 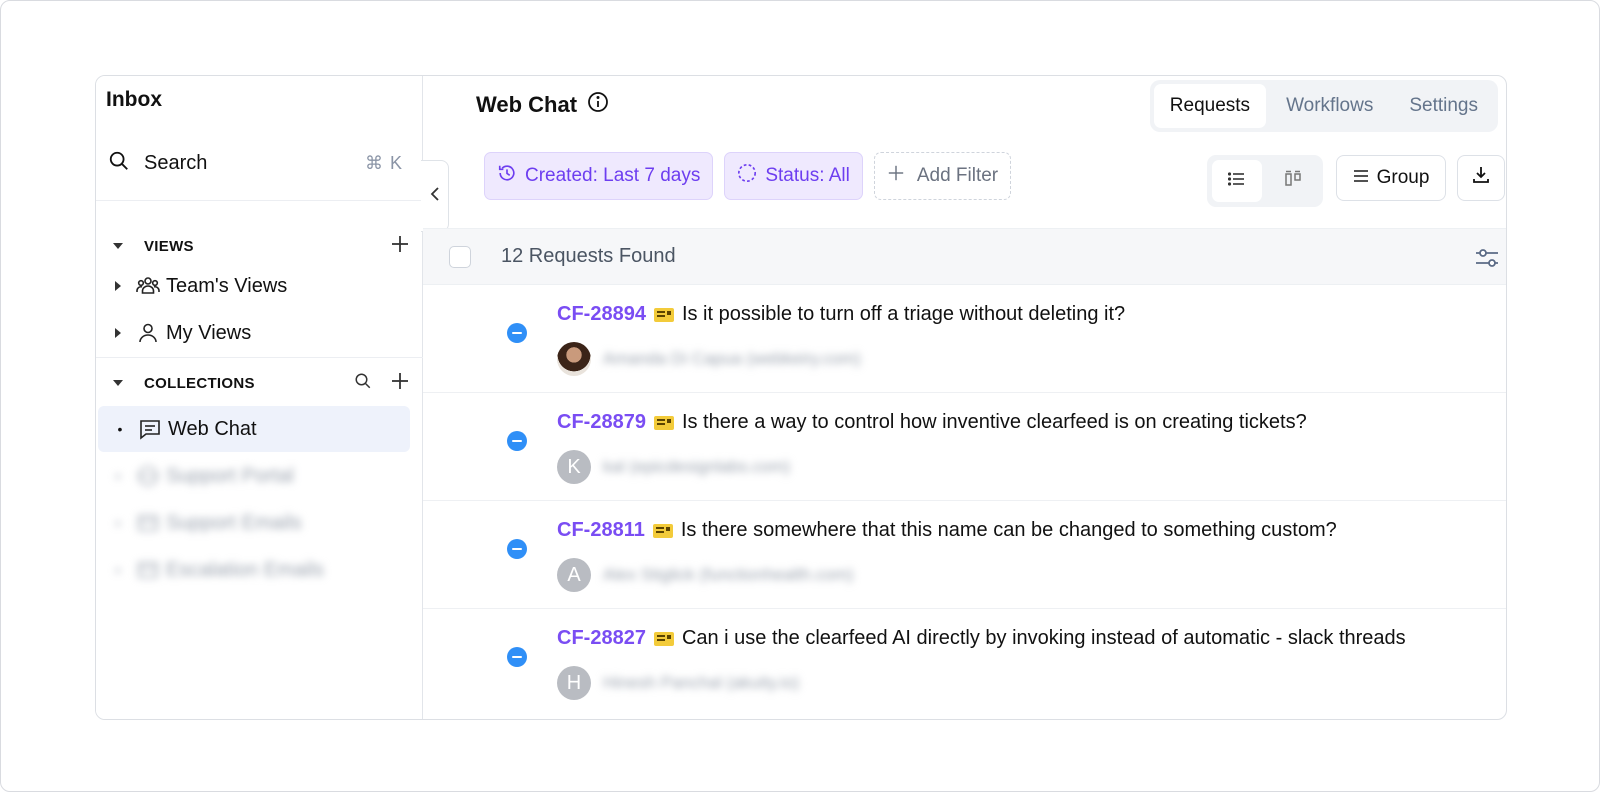 I want to click on add-filter-label: Add Filter, so click(x=957, y=175).